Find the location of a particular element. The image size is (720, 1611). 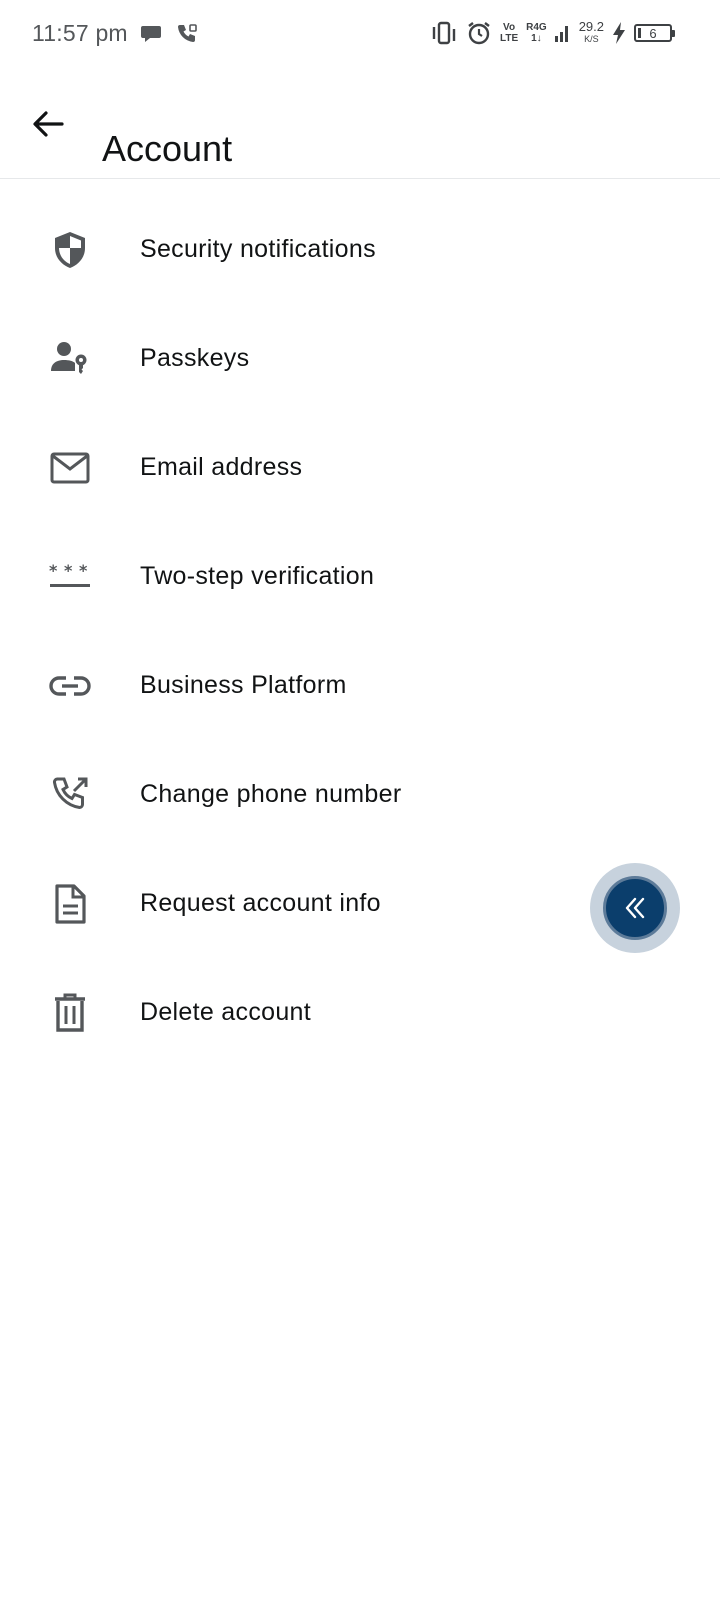

floating-assist-button is located at coordinates (635, 908).